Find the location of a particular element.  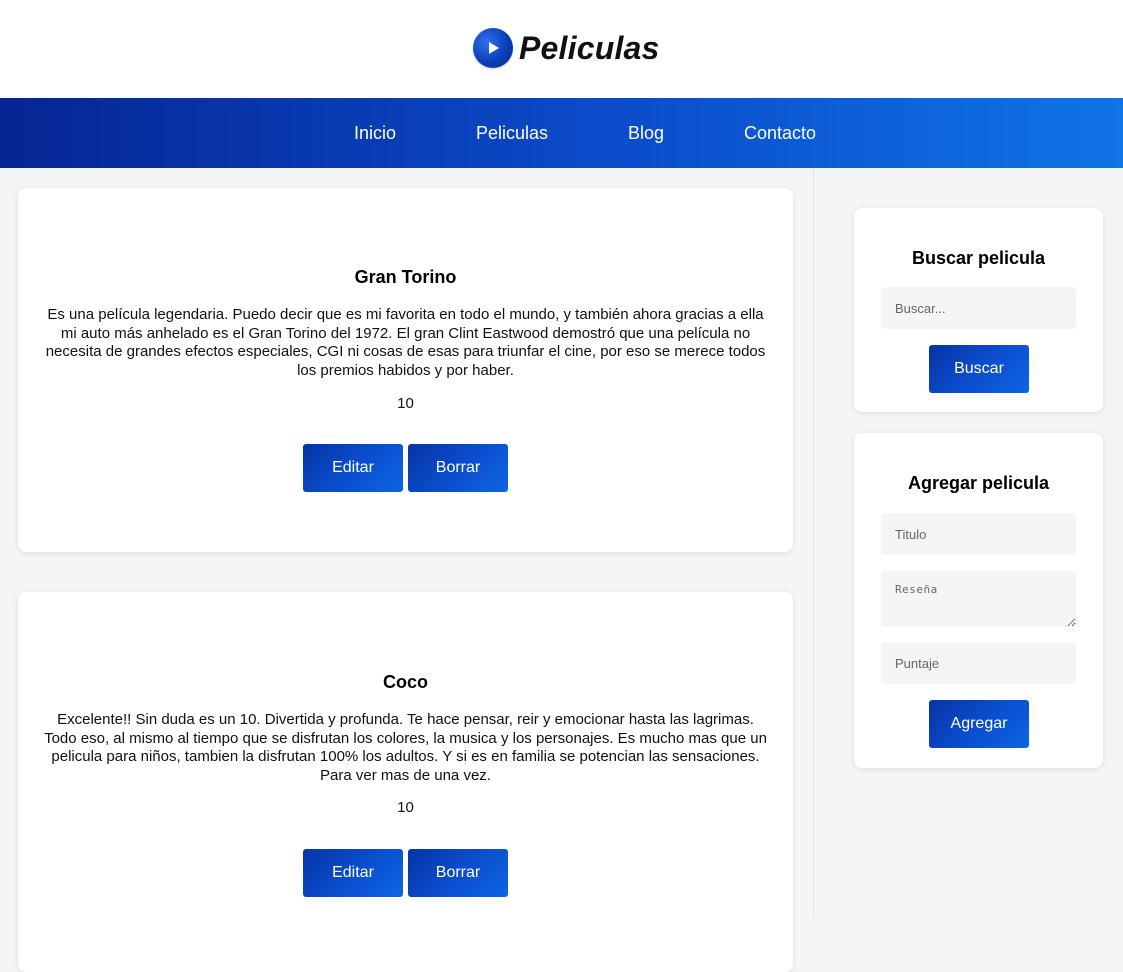

add-movie-title: Agregar pelicula is located at coordinates (978, 483).